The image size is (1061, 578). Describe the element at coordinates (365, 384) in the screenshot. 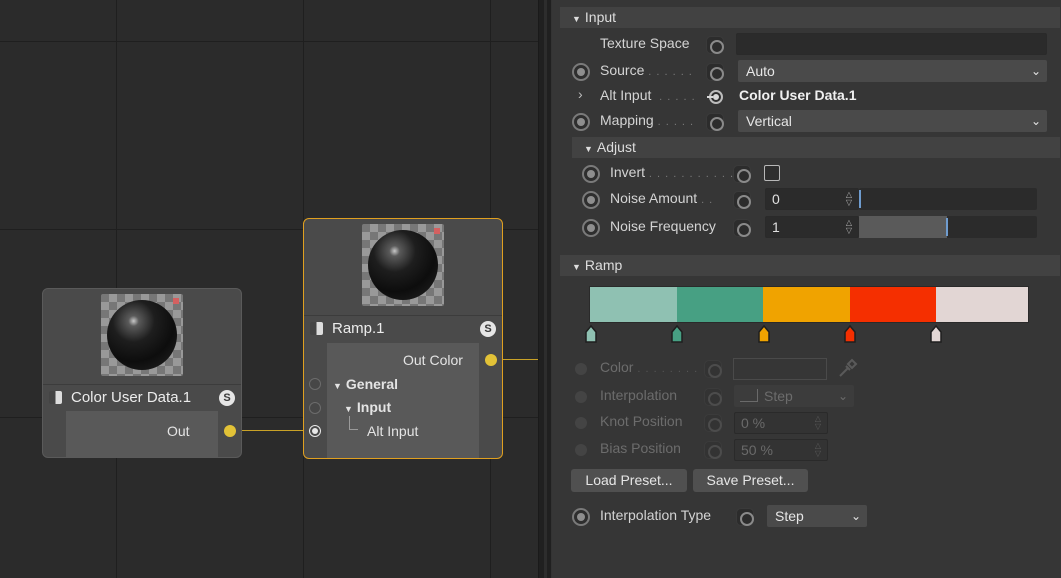

I see `input-group-general: ▼ General` at that location.